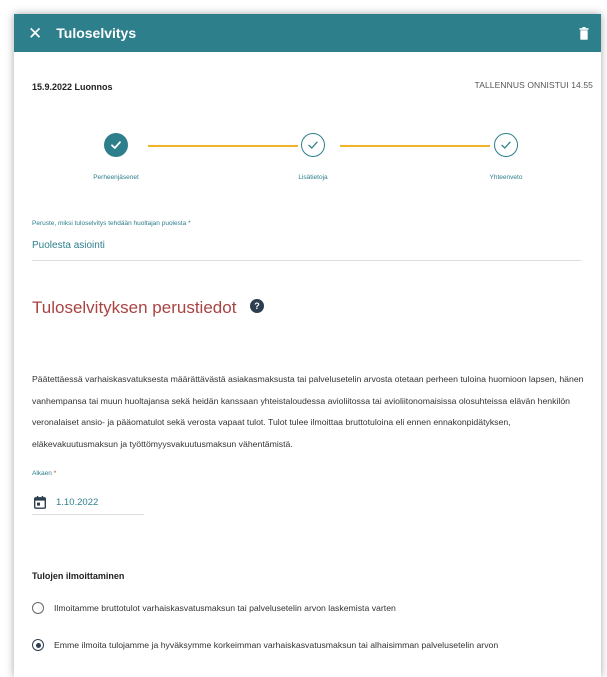 The width and height of the screenshot is (607, 677). Describe the element at coordinates (116, 145) in the screenshot. I see `step-1-check-icon` at that location.